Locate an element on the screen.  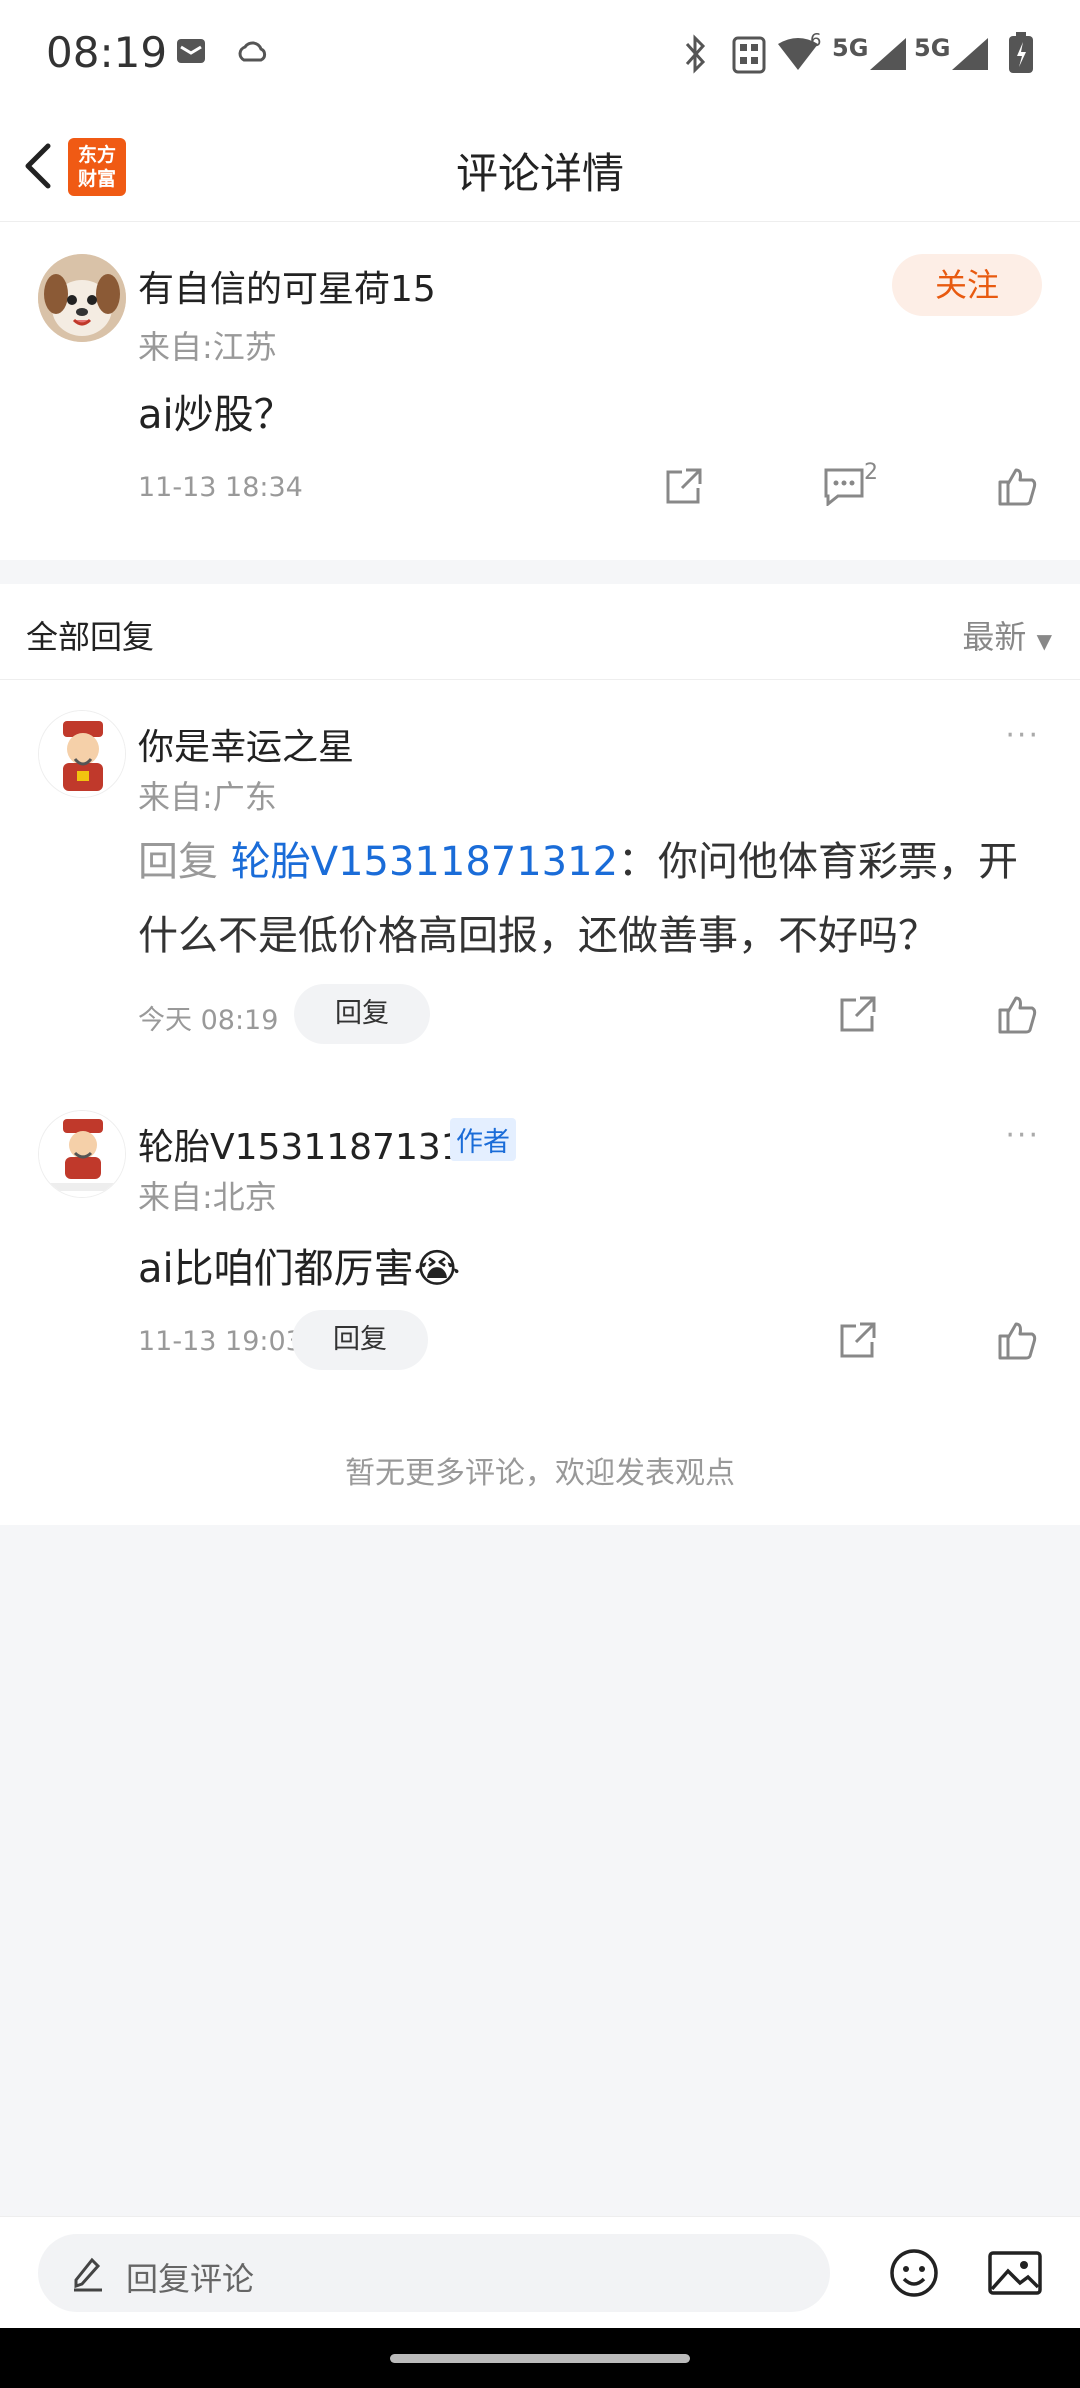
reply-date: 11-13 19:03 is located at coordinates (220, 1341).